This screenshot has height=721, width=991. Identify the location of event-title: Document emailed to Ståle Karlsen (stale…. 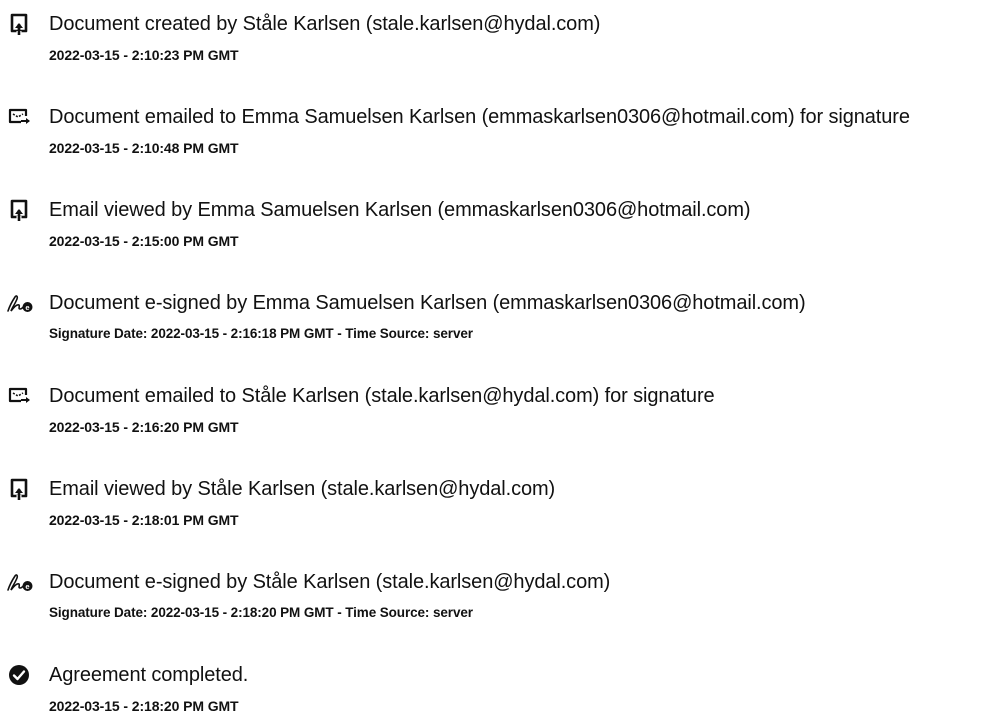
(382, 396).